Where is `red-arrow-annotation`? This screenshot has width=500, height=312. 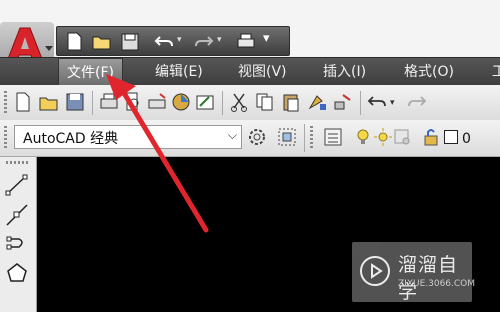 red-arrow-annotation is located at coordinates (157, 153).